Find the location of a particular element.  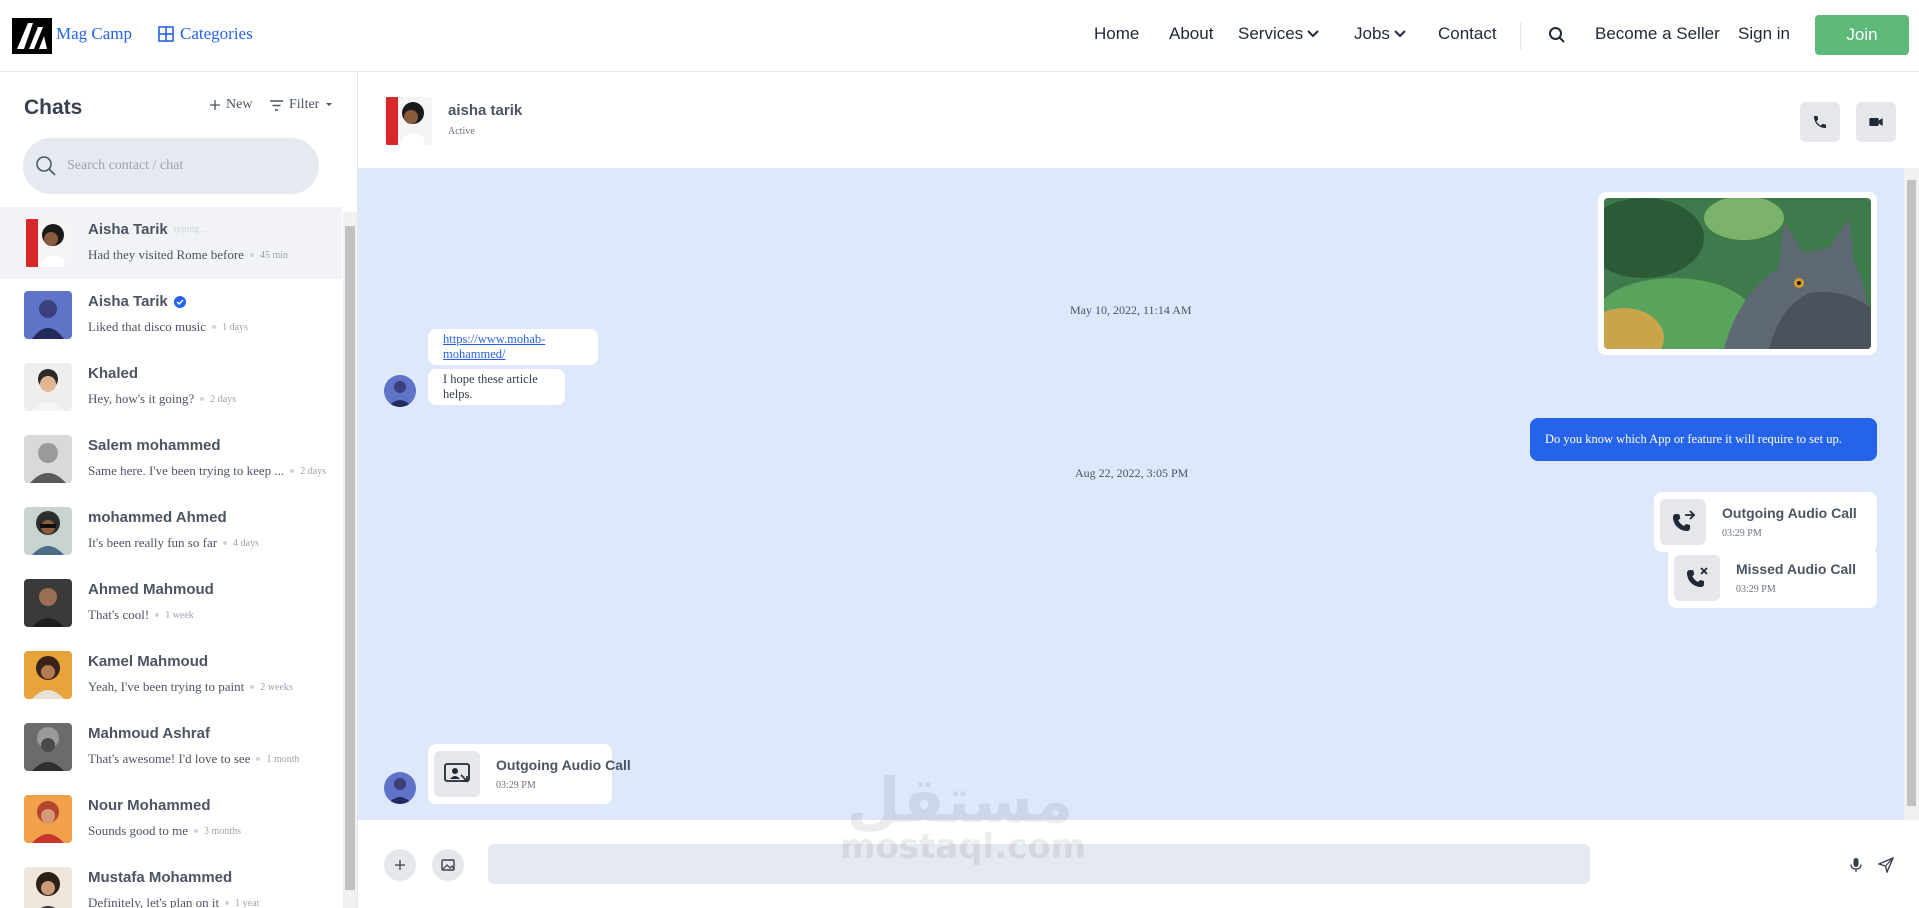

last-message: Had they visited Rome before is located at coordinates (166, 254).